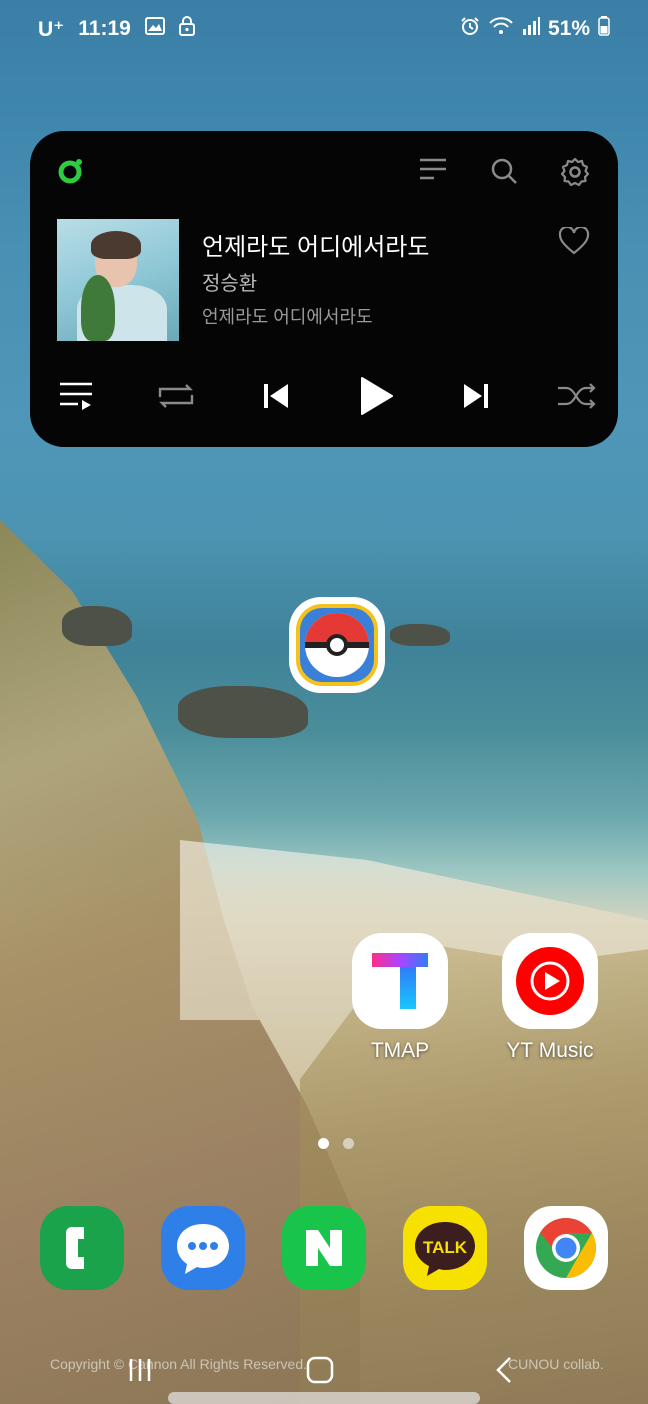 The width and height of the screenshot is (648, 1404). Describe the element at coordinates (376, 396) in the screenshot. I see `play-icon` at that location.